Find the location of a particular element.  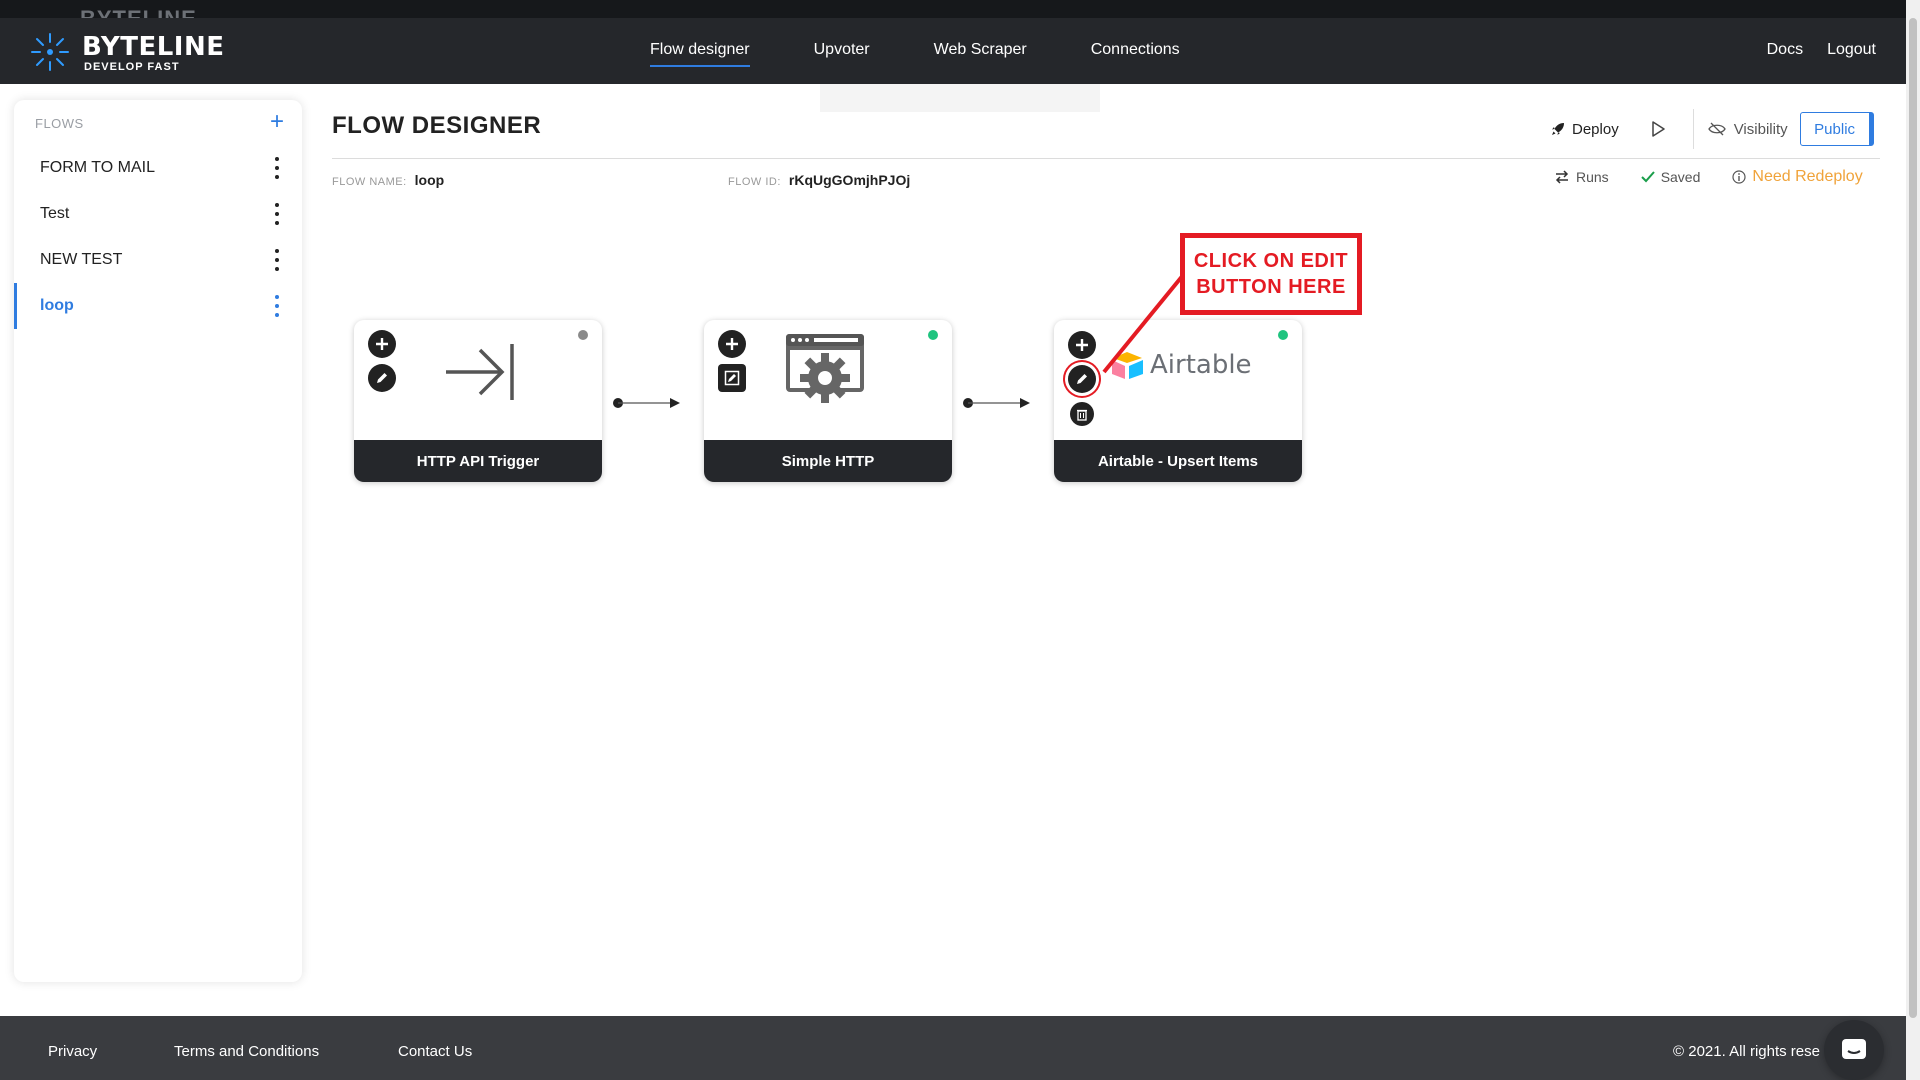

eye-off-icon is located at coordinates (1716, 129).